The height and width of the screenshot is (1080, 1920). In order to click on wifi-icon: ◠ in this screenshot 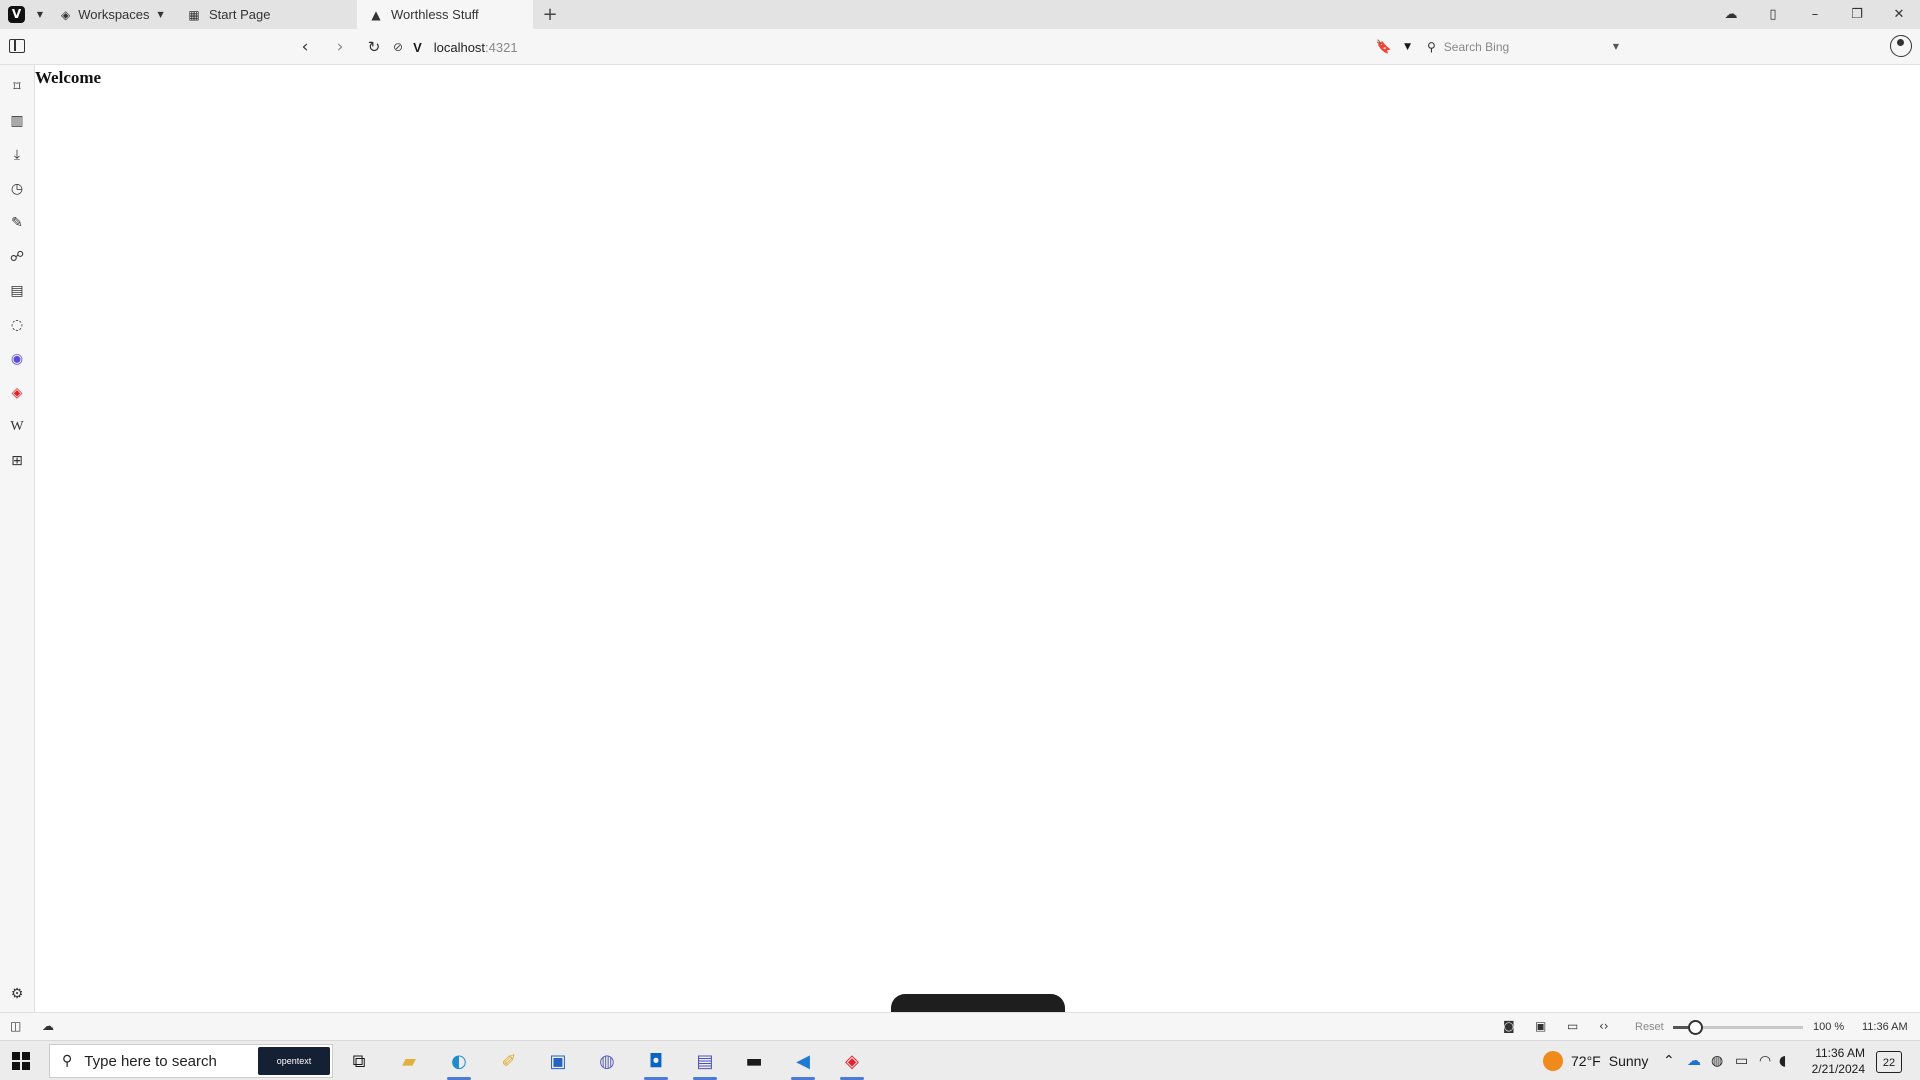, I will do `click(1765, 1061)`.